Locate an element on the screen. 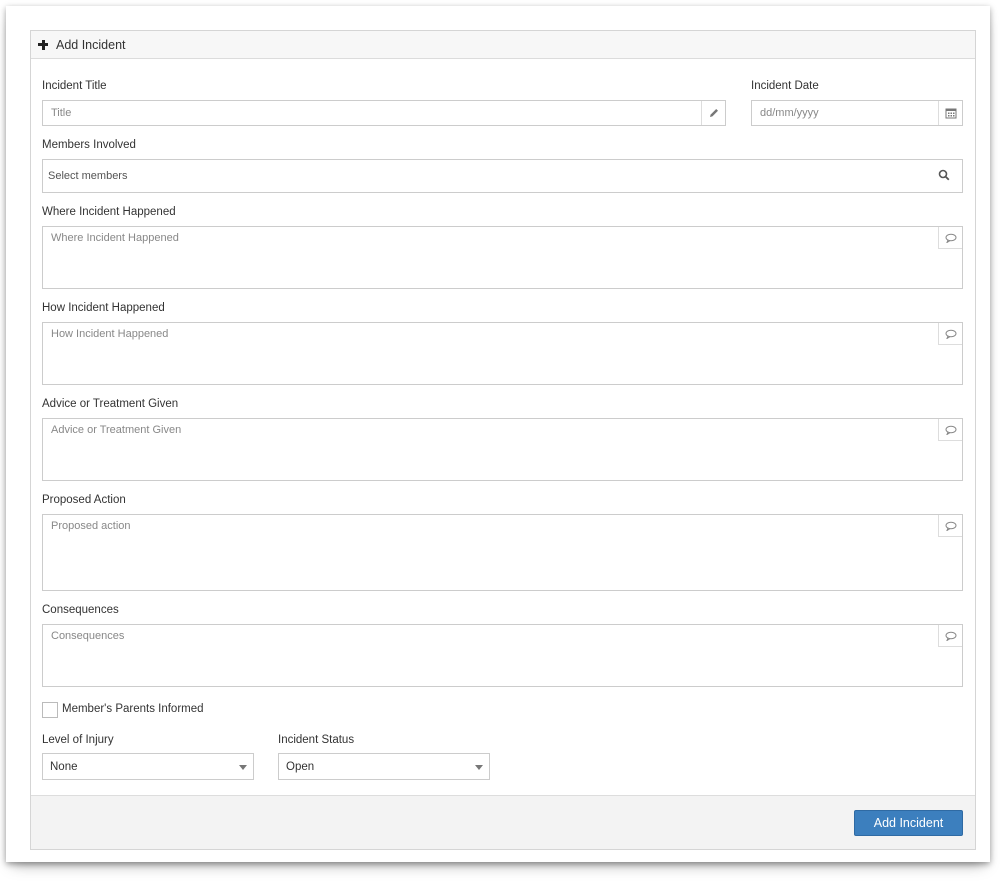  members-placeholder: Select members is located at coordinates (88, 176).